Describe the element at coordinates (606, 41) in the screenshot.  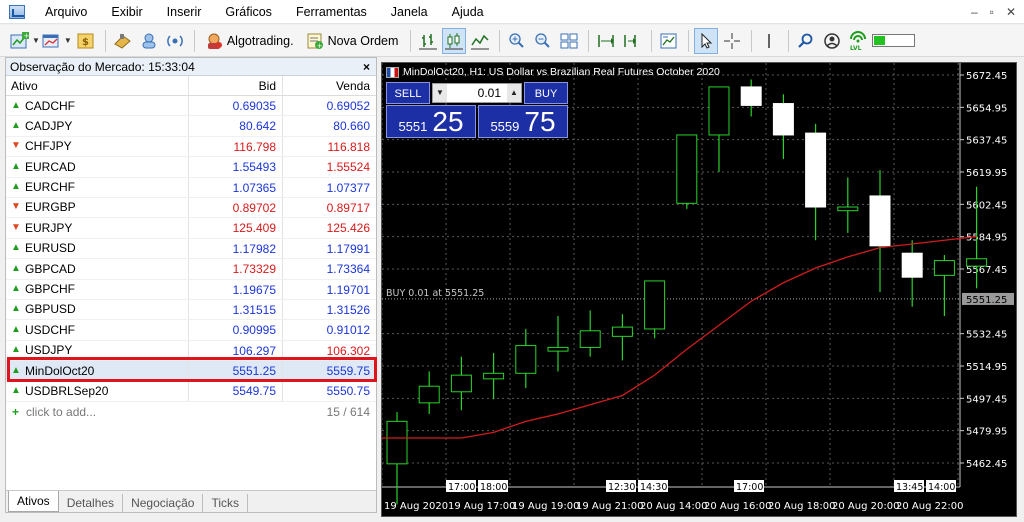
I see `auto-scroll-button` at that location.